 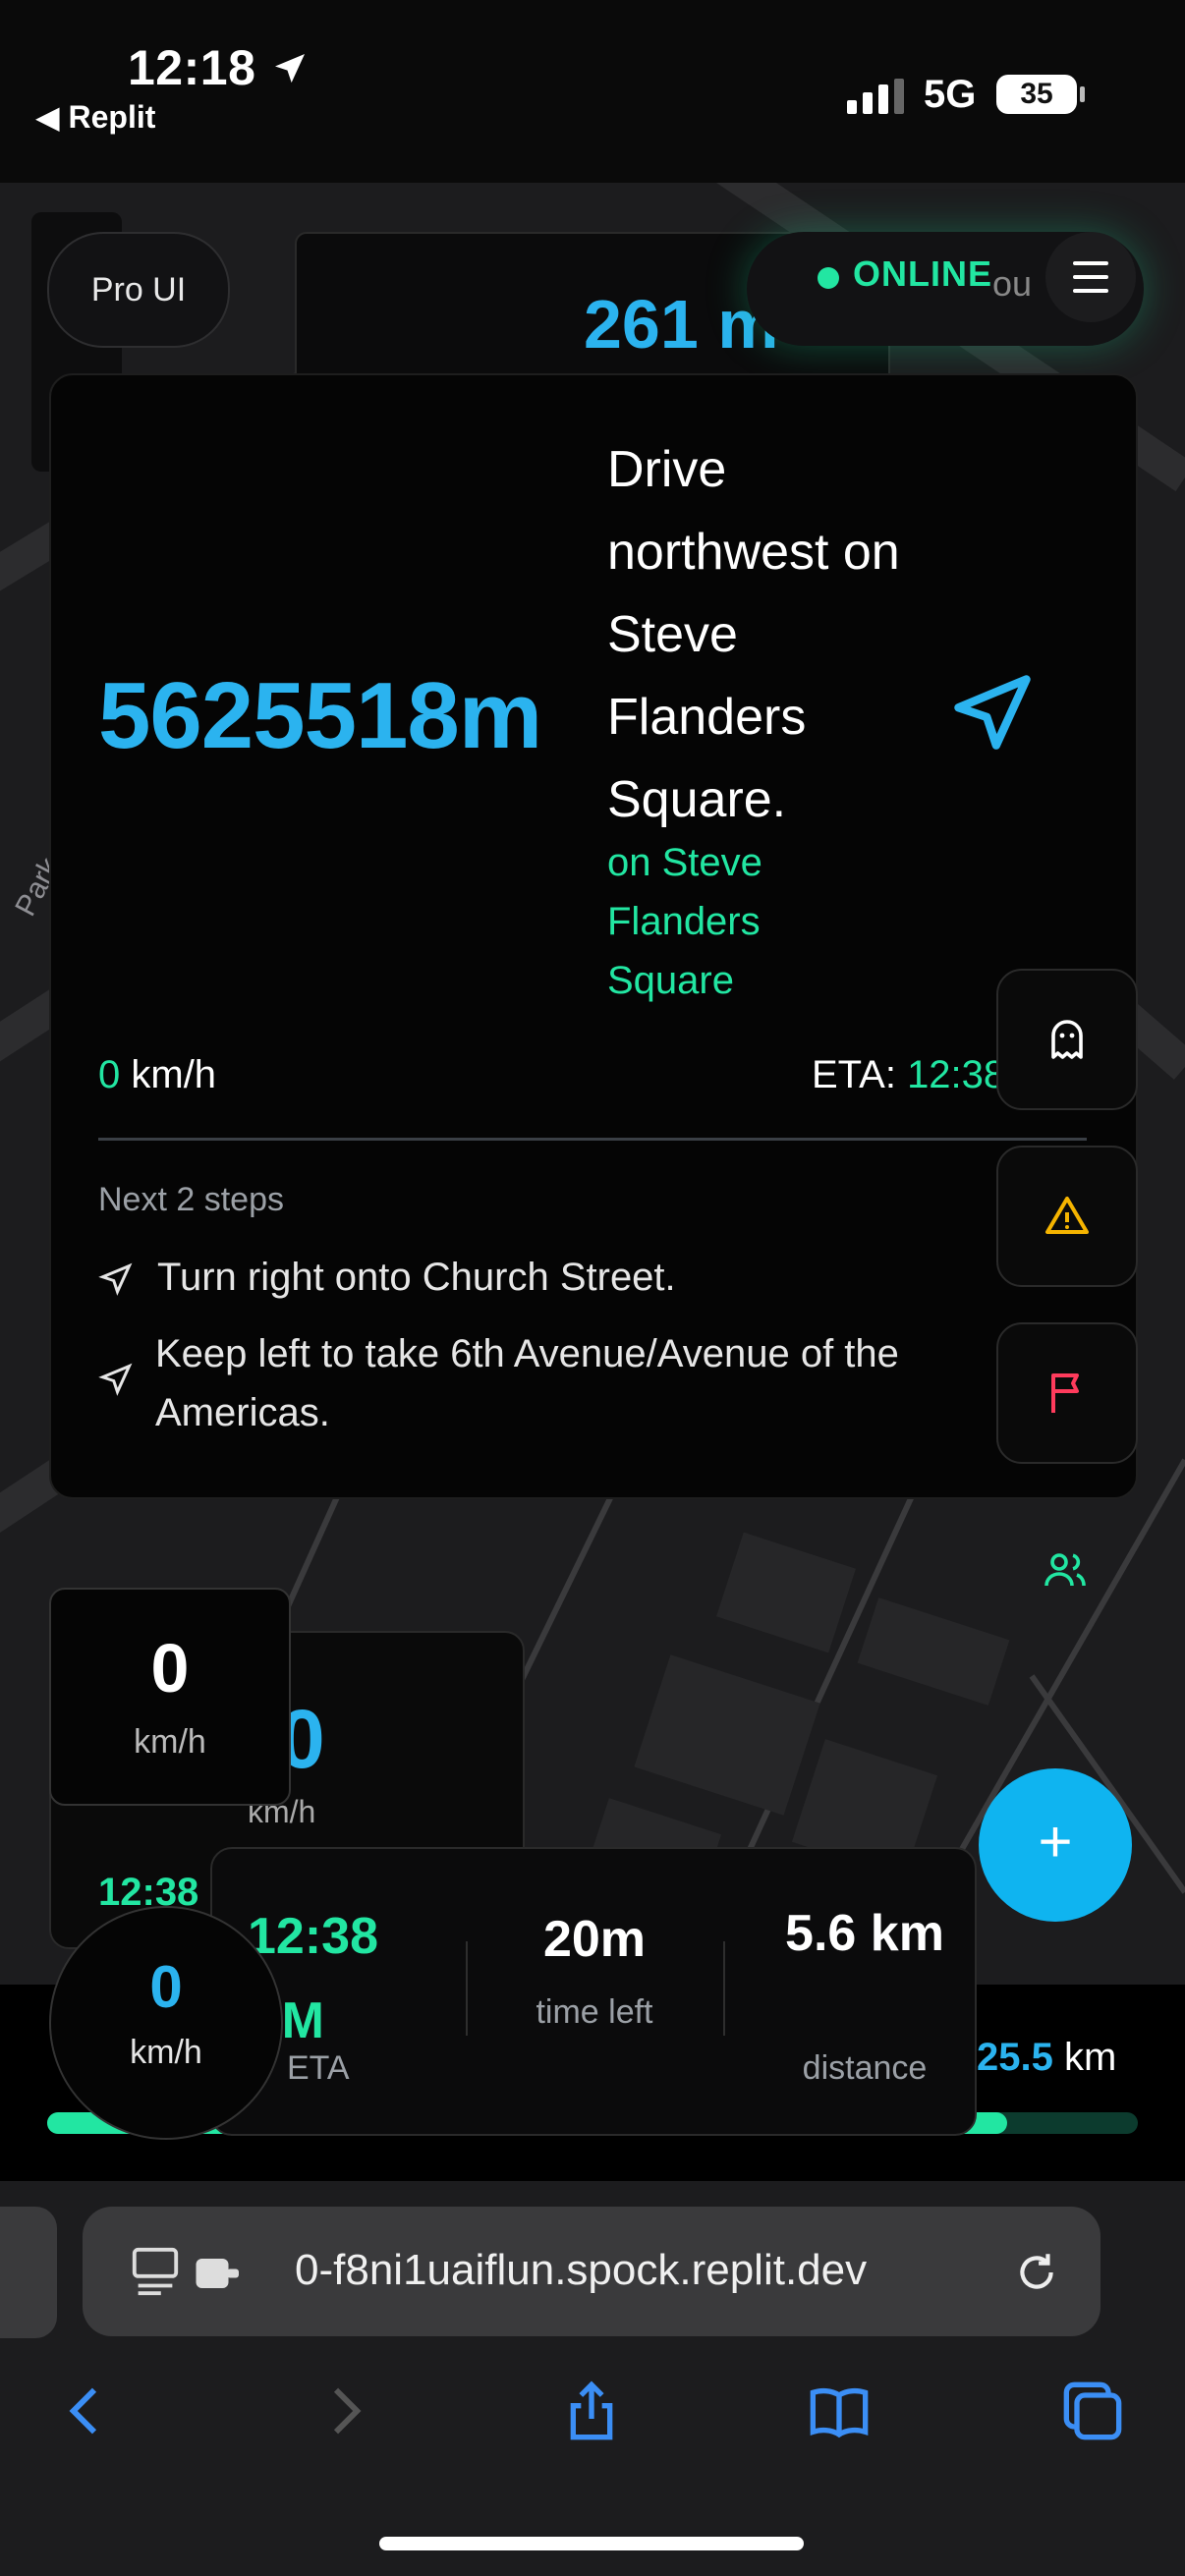 What do you see at coordinates (840, 2411) in the screenshot?
I see `bookmarks-icon` at bounding box center [840, 2411].